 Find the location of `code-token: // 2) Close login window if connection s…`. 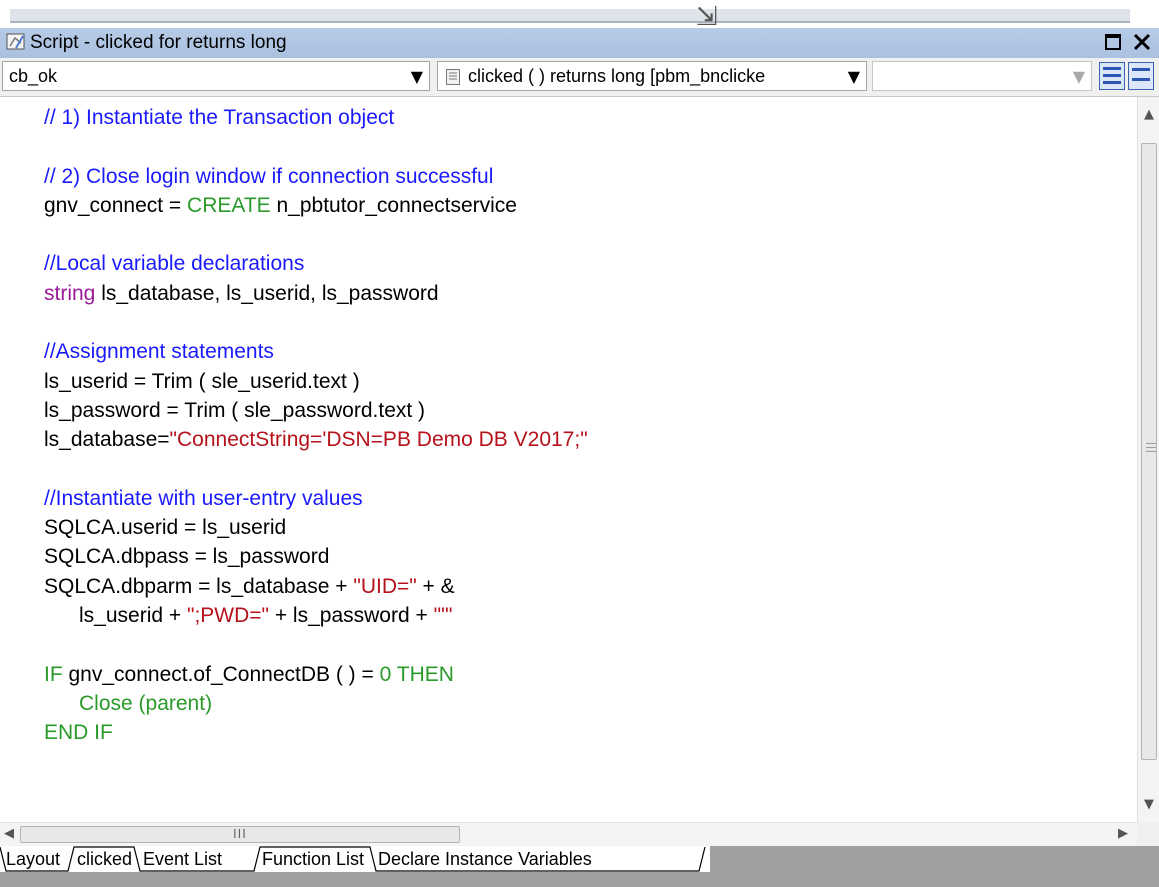

code-token: // 2) Close login window if connection s… is located at coordinates (269, 176).